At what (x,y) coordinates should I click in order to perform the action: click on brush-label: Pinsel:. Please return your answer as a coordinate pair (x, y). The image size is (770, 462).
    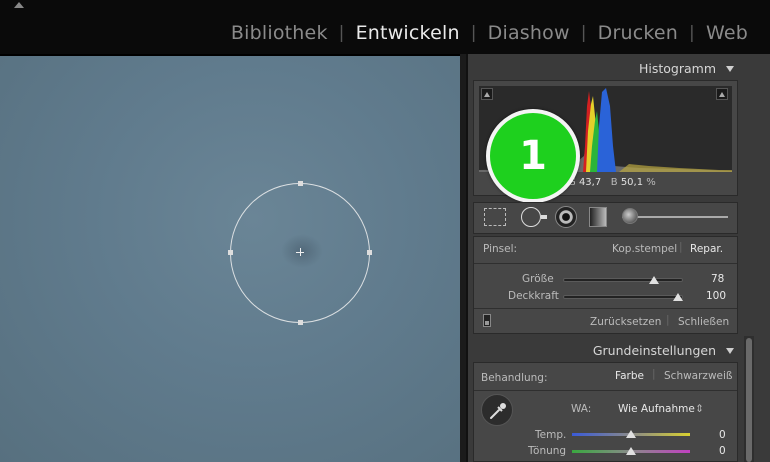
    Looking at the image, I should click on (500, 249).